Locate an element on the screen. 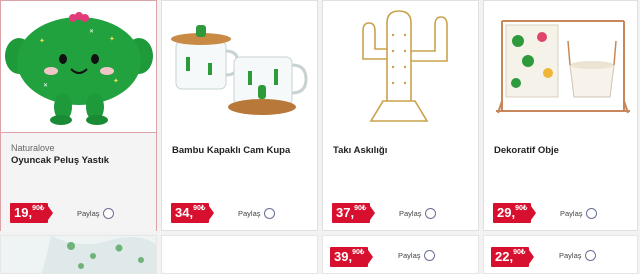 The height and width of the screenshot is (274, 640). price-tag: 37,90₺ is located at coordinates (354, 213).